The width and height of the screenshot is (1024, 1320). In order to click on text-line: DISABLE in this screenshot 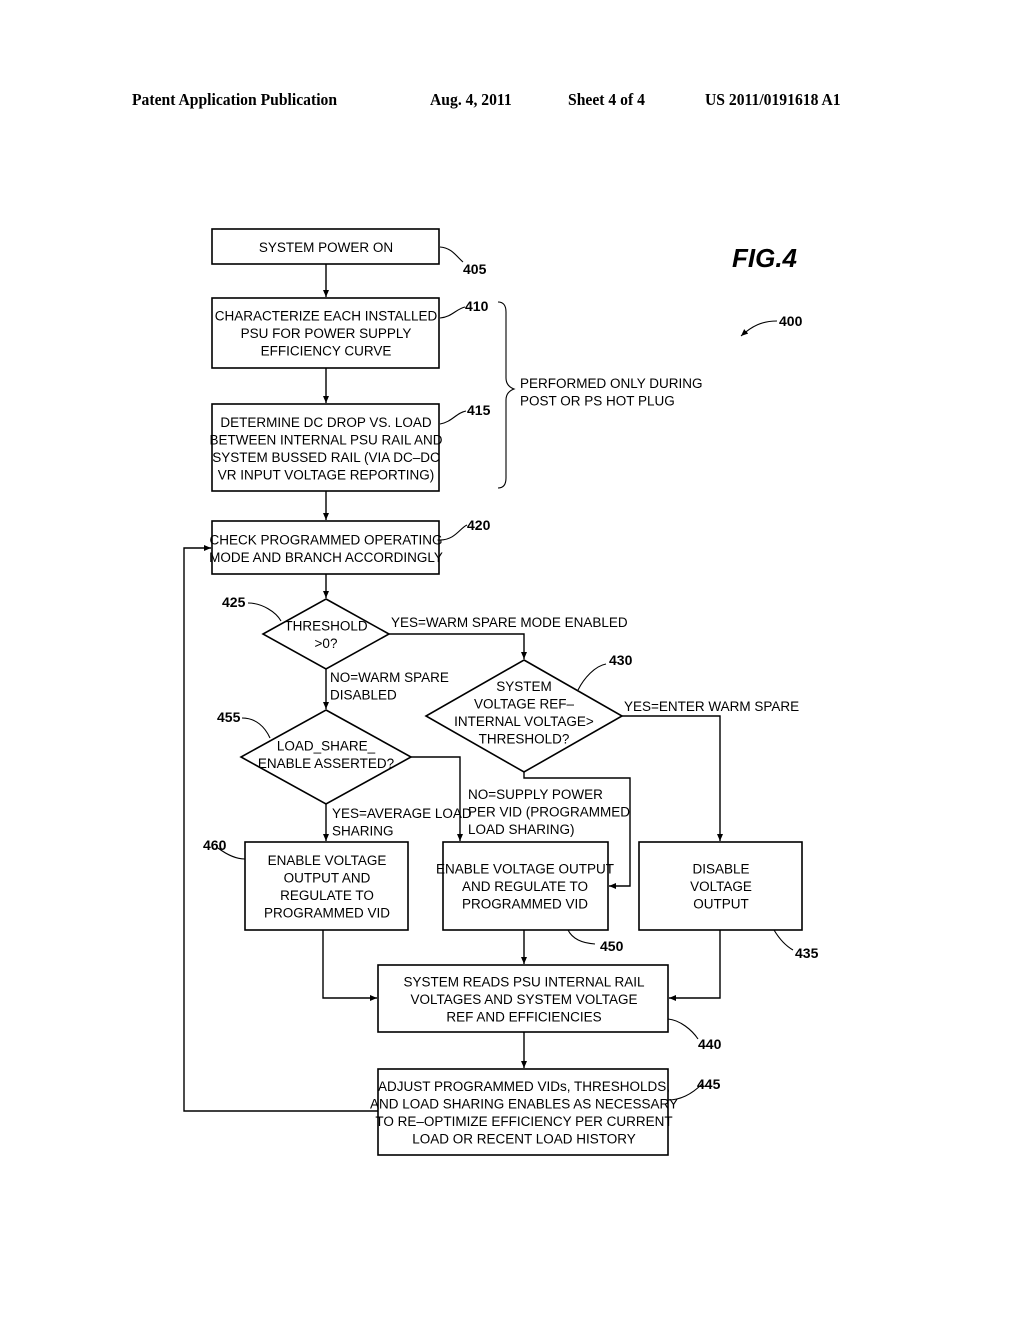, I will do `click(720, 869)`.